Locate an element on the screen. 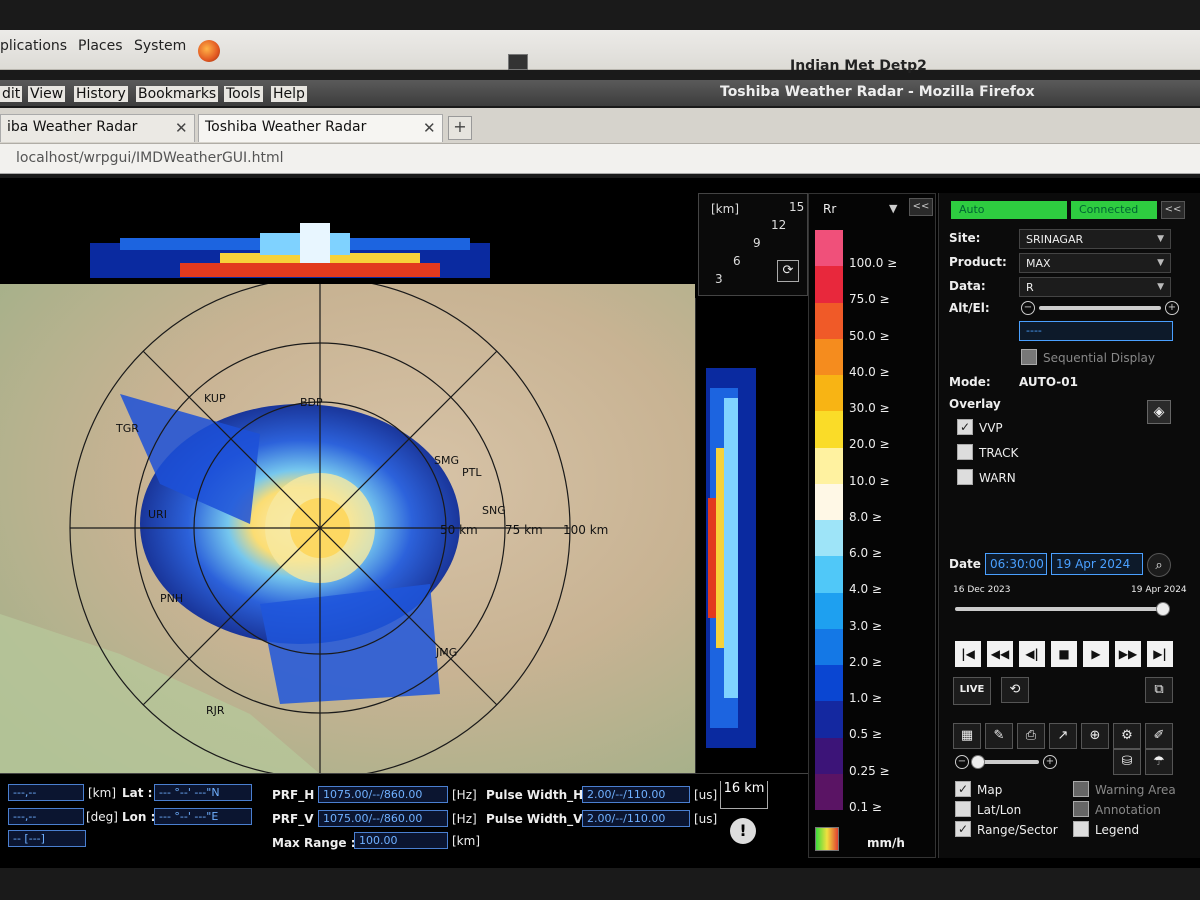  map-checkbox: ✓ is located at coordinates (963, 789).